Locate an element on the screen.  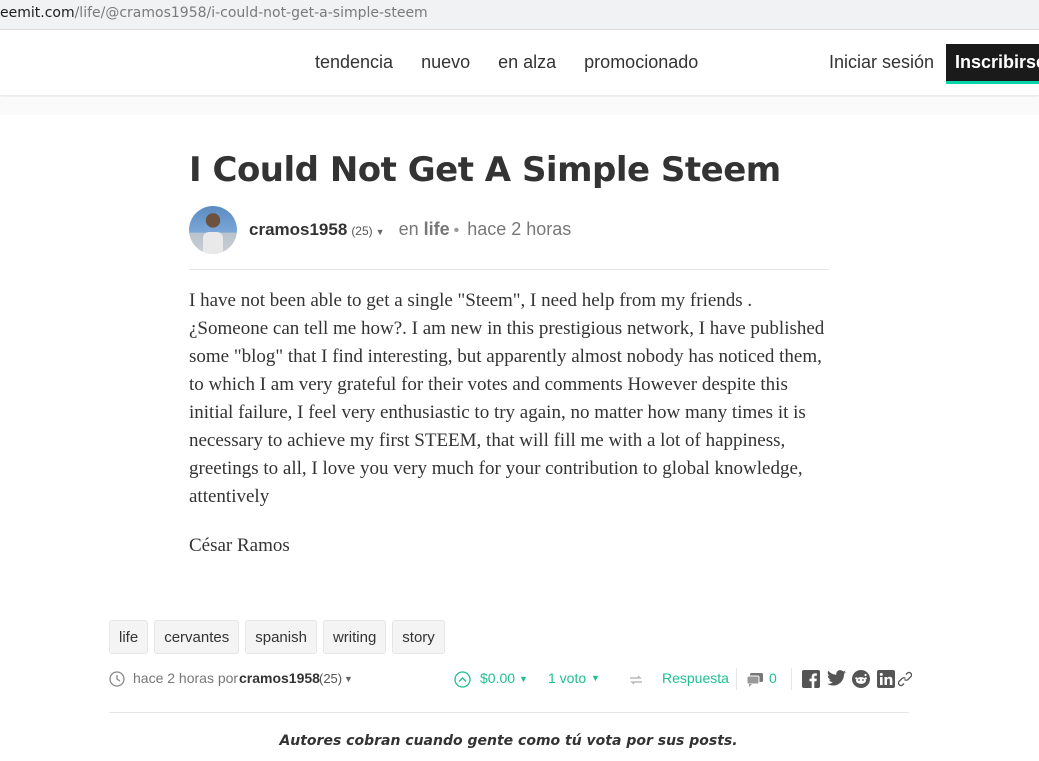
upvote-icon is located at coordinates (462, 681).